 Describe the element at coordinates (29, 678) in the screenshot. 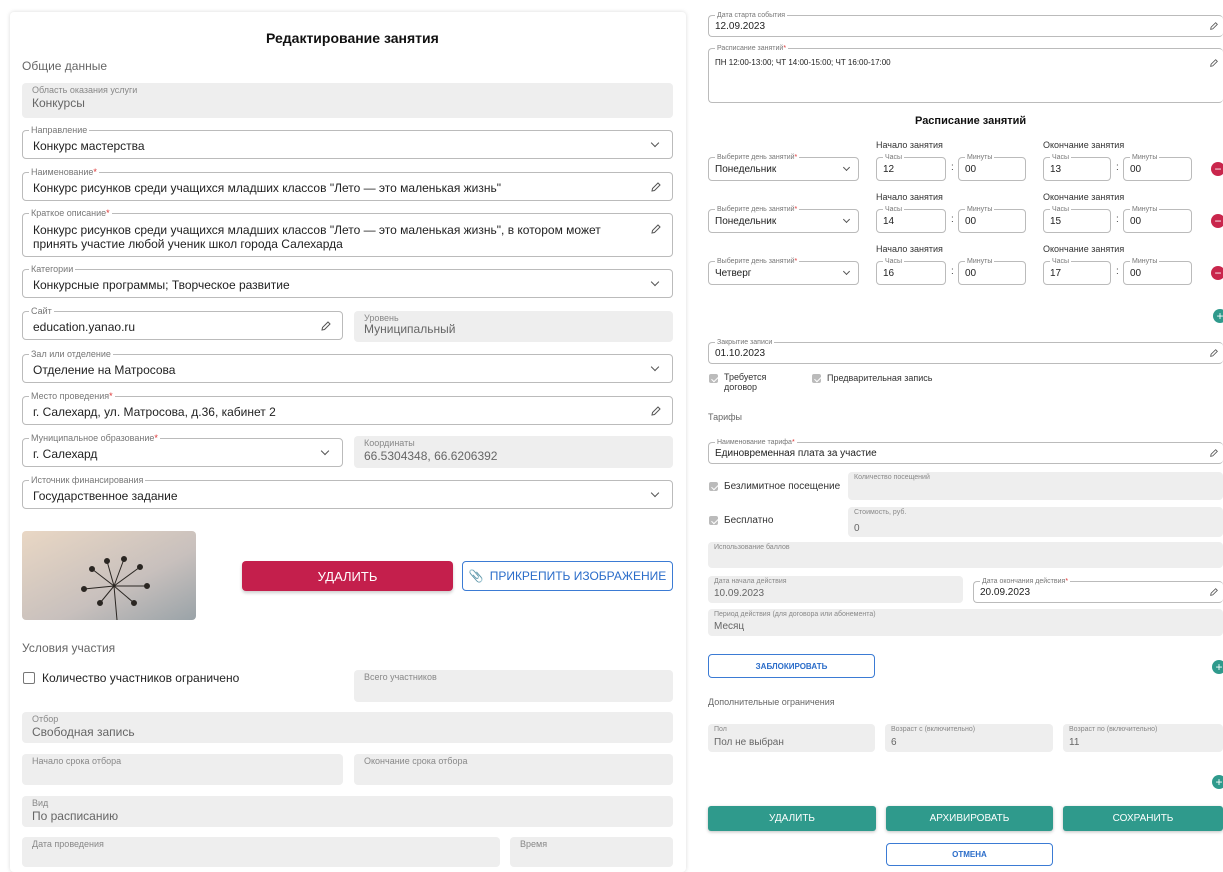

I see `limited-checkbox` at that location.